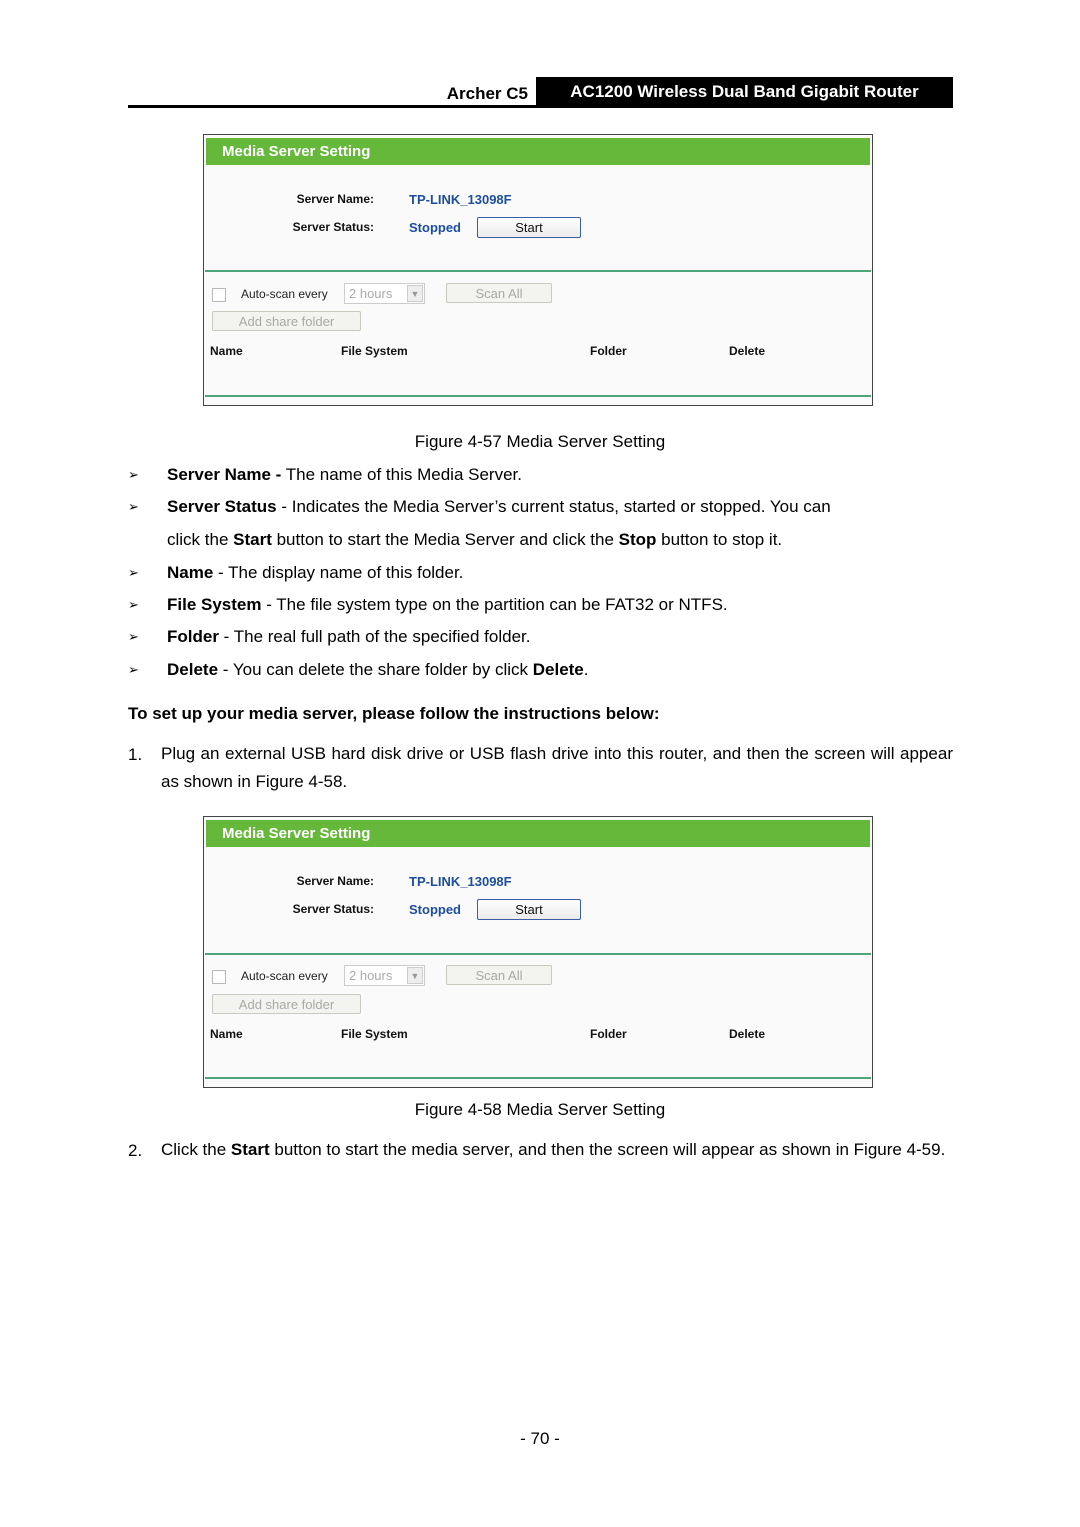  Describe the element at coordinates (135, 1150) in the screenshot. I see `step-number: 2.` at that location.